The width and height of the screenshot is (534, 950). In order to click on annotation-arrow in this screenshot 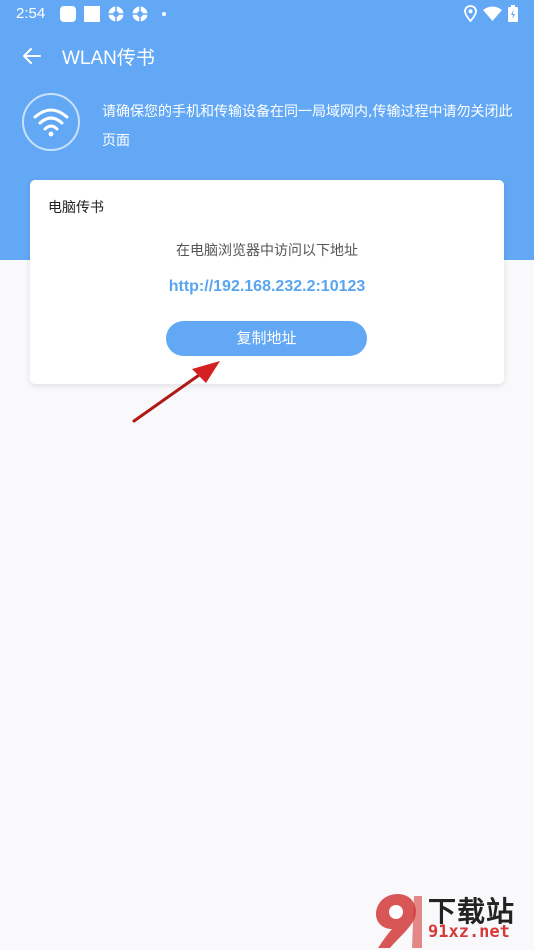, I will do `click(176, 392)`.